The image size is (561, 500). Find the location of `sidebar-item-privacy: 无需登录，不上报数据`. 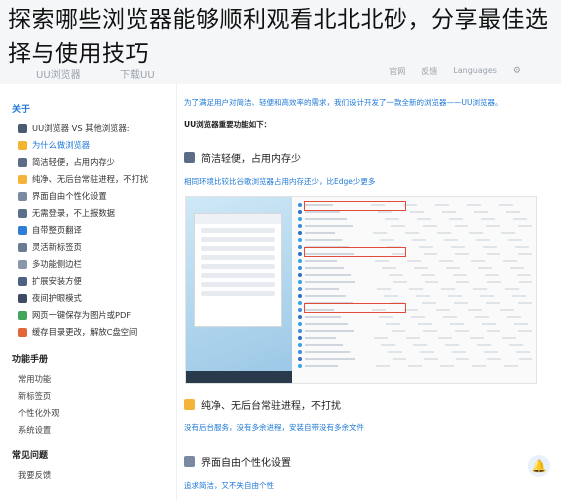

sidebar-item-privacy: 无需登录，不上报数据 is located at coordinates (66, 213).